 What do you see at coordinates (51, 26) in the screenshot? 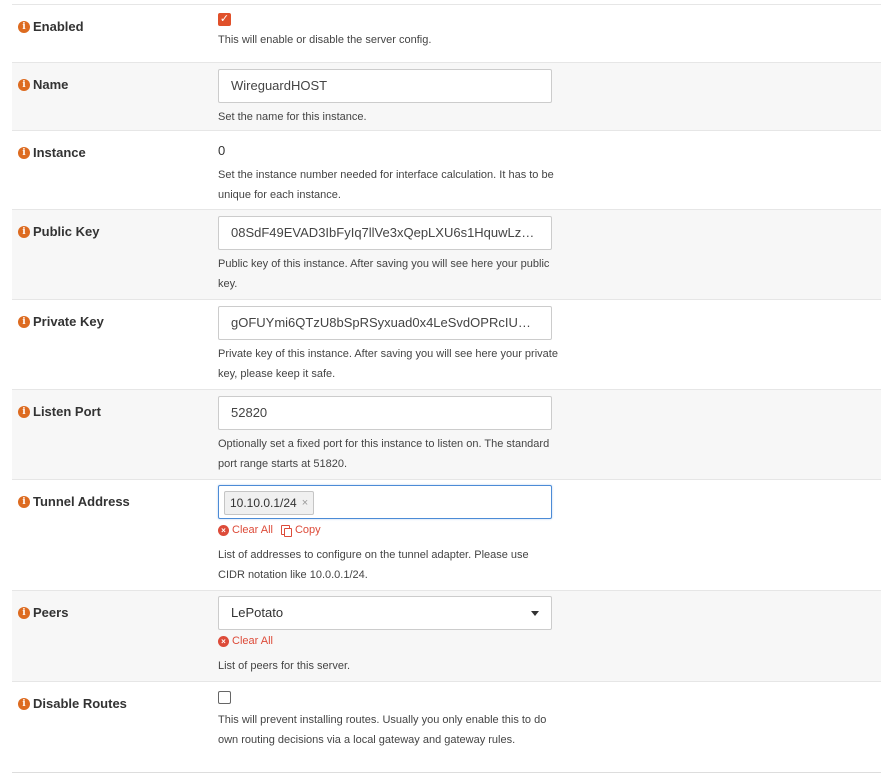
I see `label-enabled: i Enabled` at bounding box center [51, 26].